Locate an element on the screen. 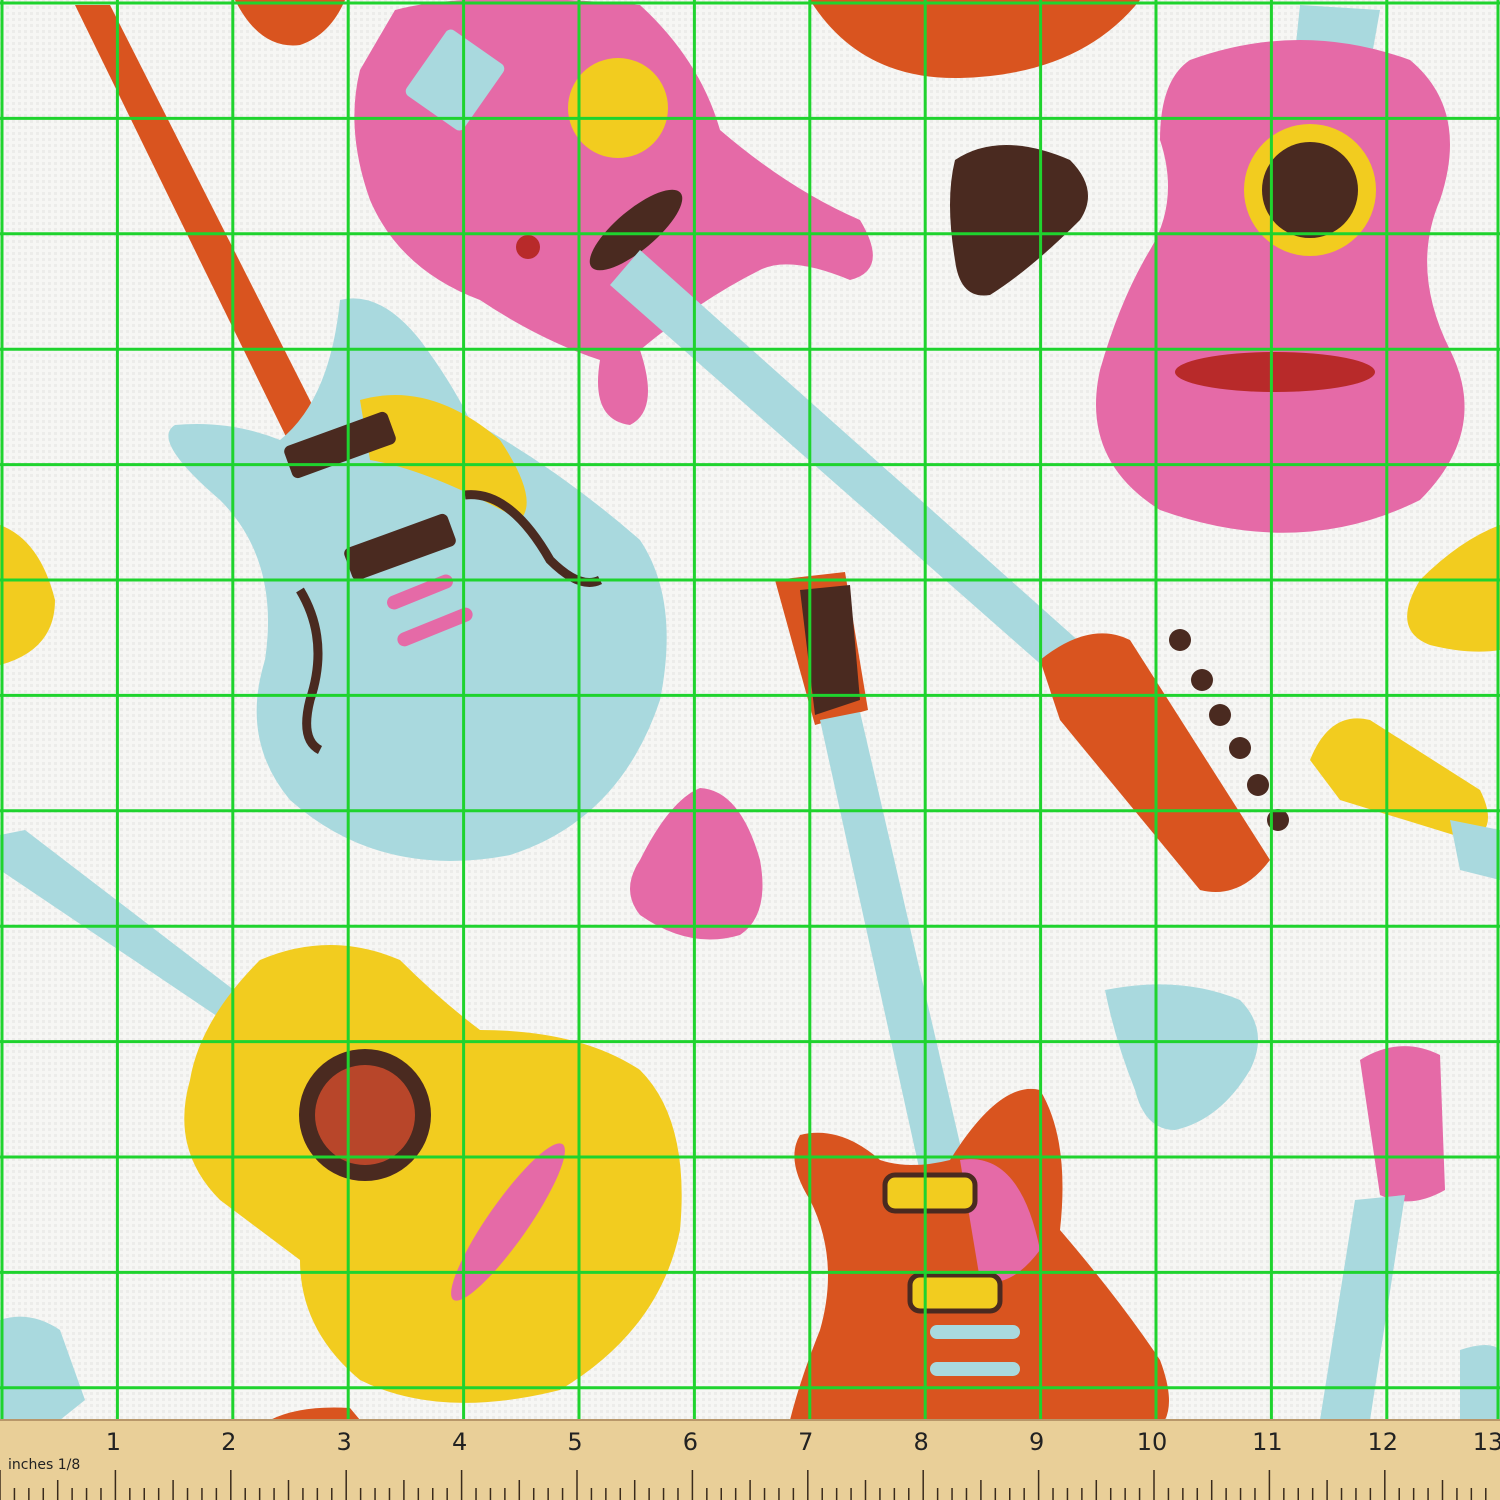 The image size is (1500, 1500). ruler-unit-label: inches 1/8 is located at coordinates (44, 1465).